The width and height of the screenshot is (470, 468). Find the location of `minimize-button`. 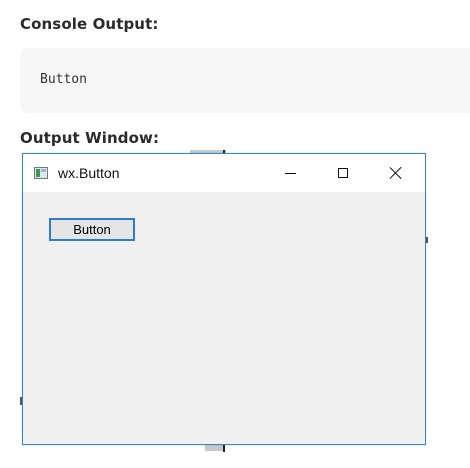

minimize-button is located at coordinates (290, 173).